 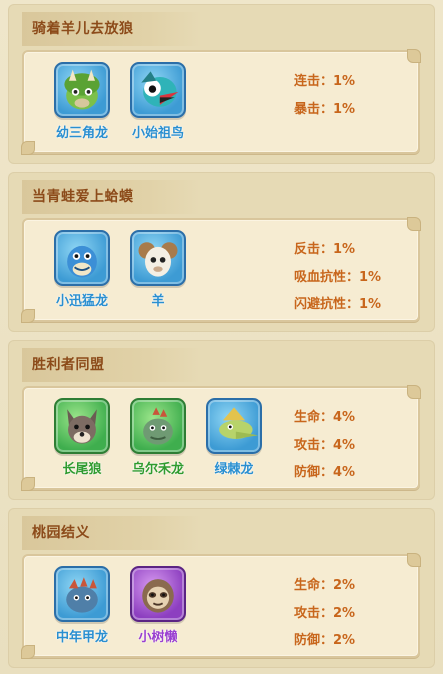 What do you see at coordinates (325, 472) in the screenshot?
I see `stat-line: 防御：4%` at bounding box center [325, 472].